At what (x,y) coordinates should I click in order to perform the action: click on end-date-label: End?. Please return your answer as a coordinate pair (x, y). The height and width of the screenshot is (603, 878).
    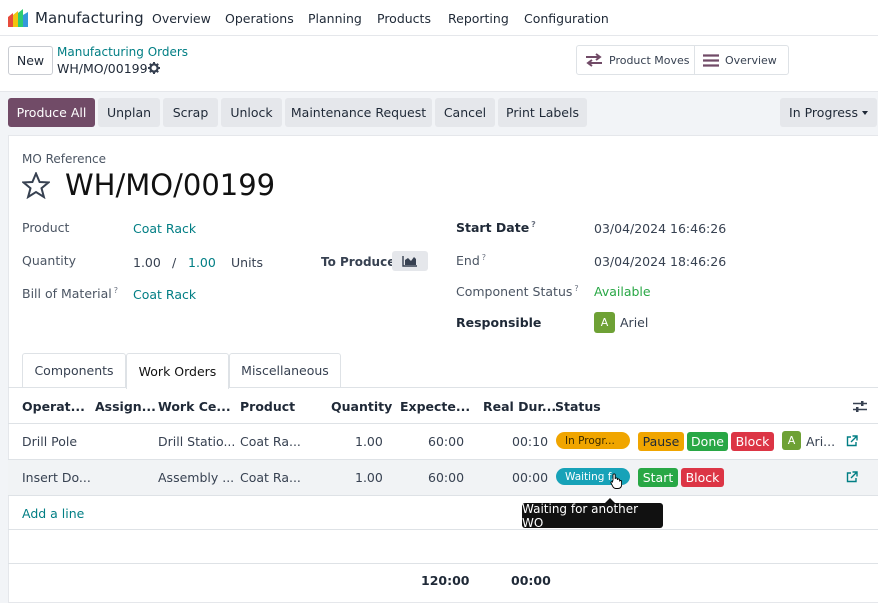
    Looking at the image, I should click on (471, 261).